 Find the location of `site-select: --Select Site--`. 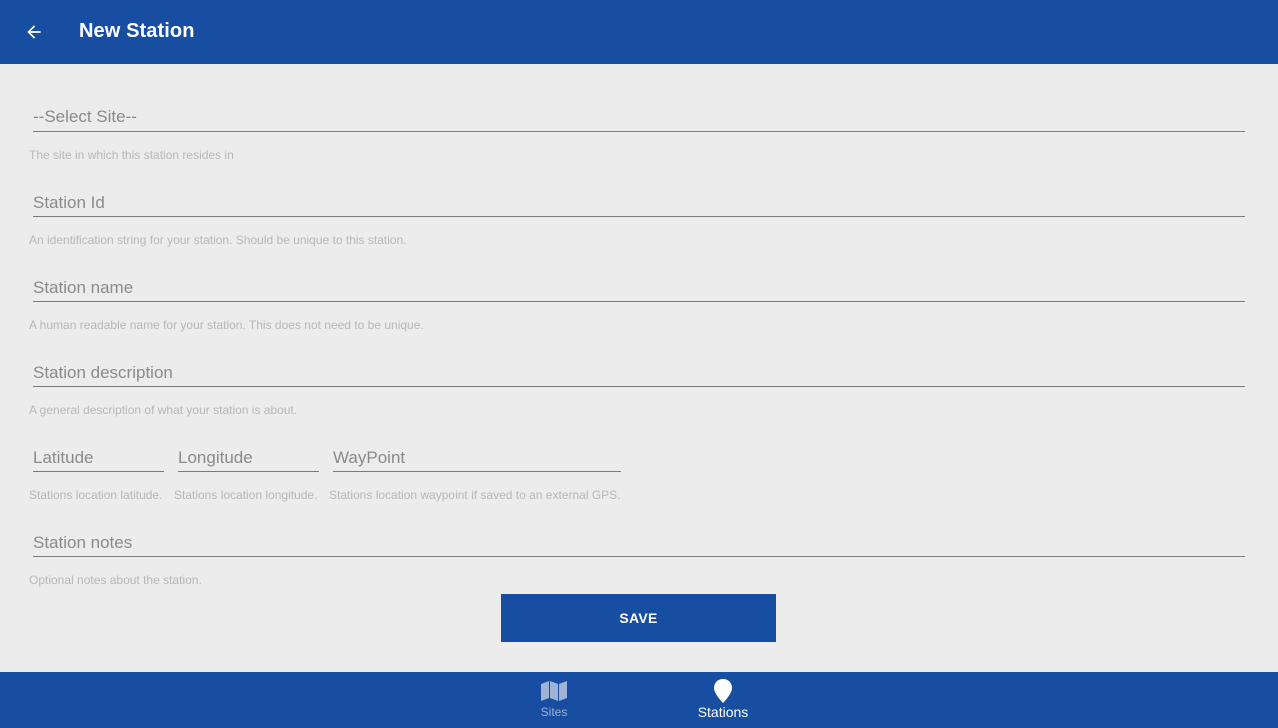

site-select: --Select Site-- is located at coordinates (639, 118).